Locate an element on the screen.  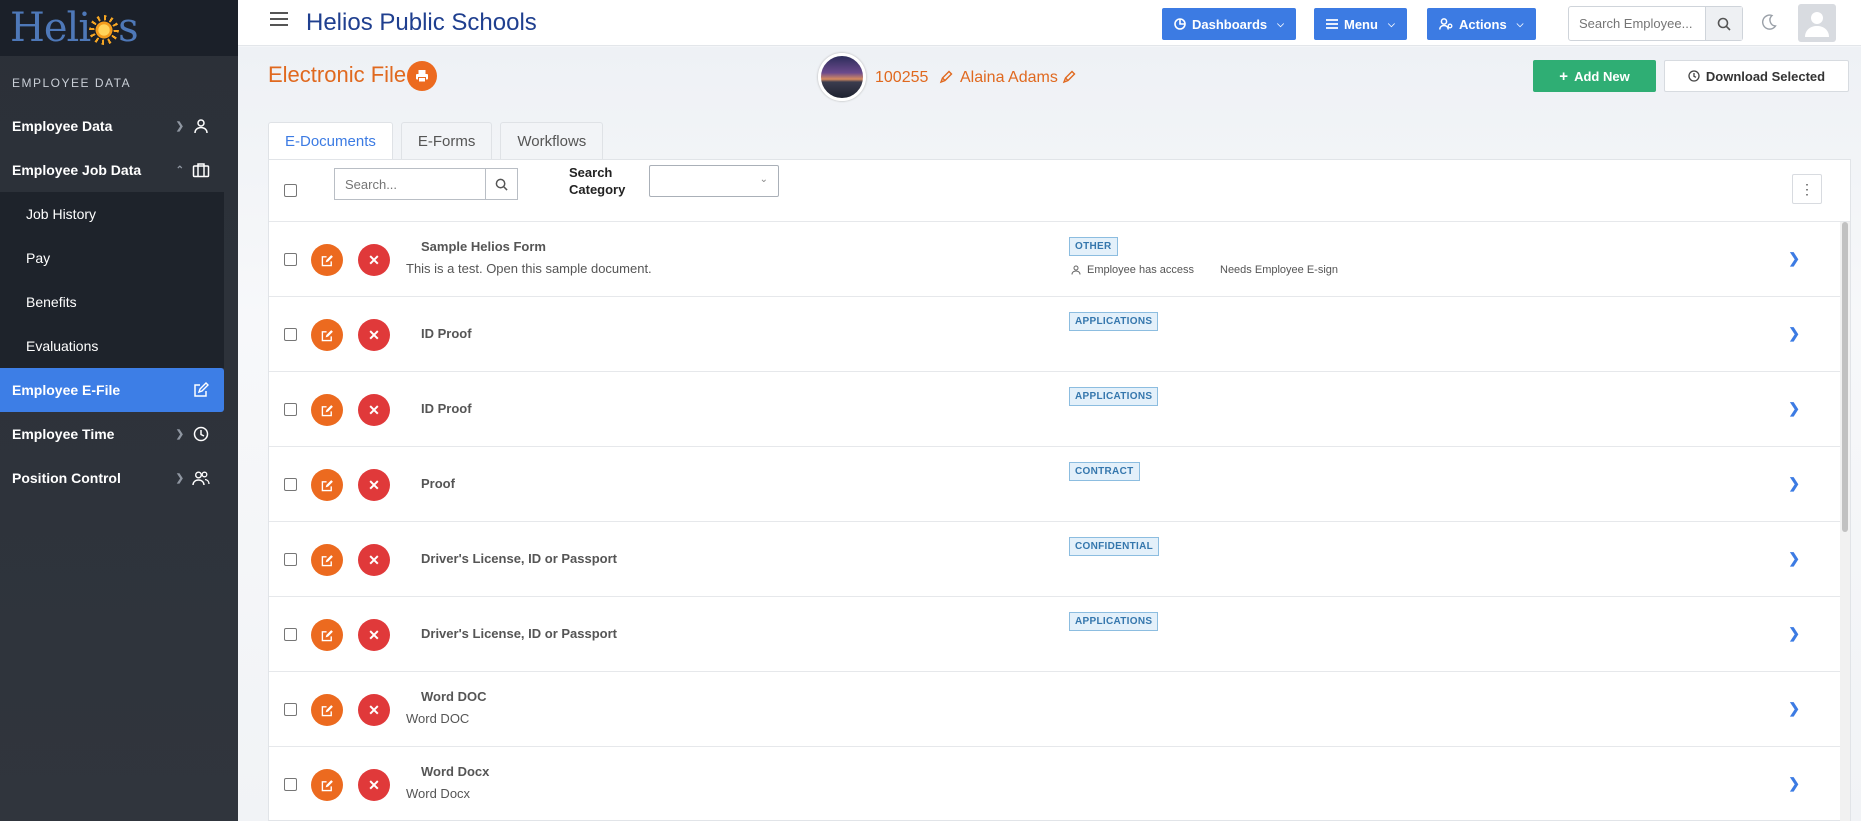
hamburger-menu-icon is located at coordinates (279, 19).